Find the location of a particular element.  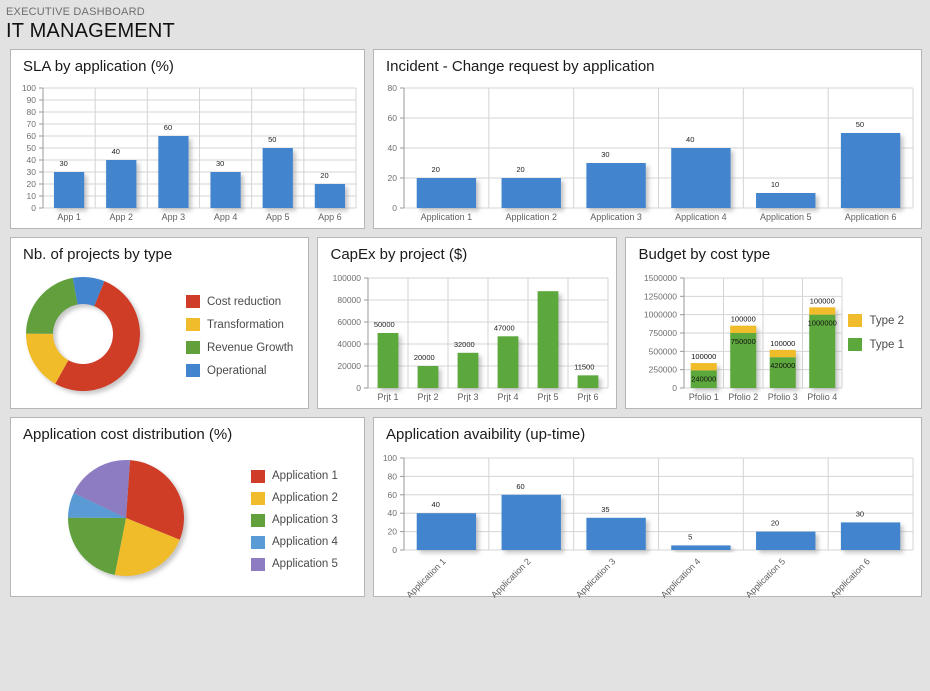

svg-text: 10 is located at coordinates (32, 196).